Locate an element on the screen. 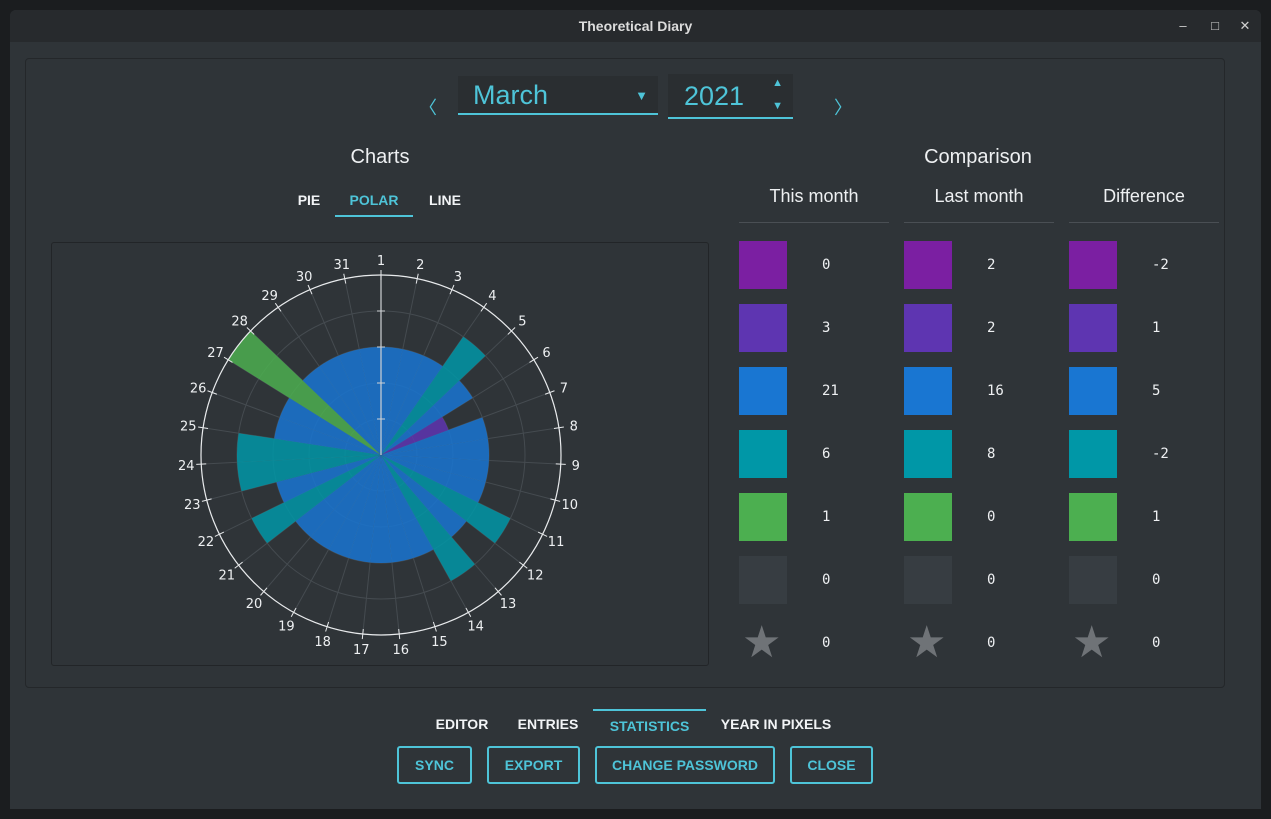 The width and height of the screenshot is (1271, 819). tab-polar: POLAR is located at coordinates (374, 200).